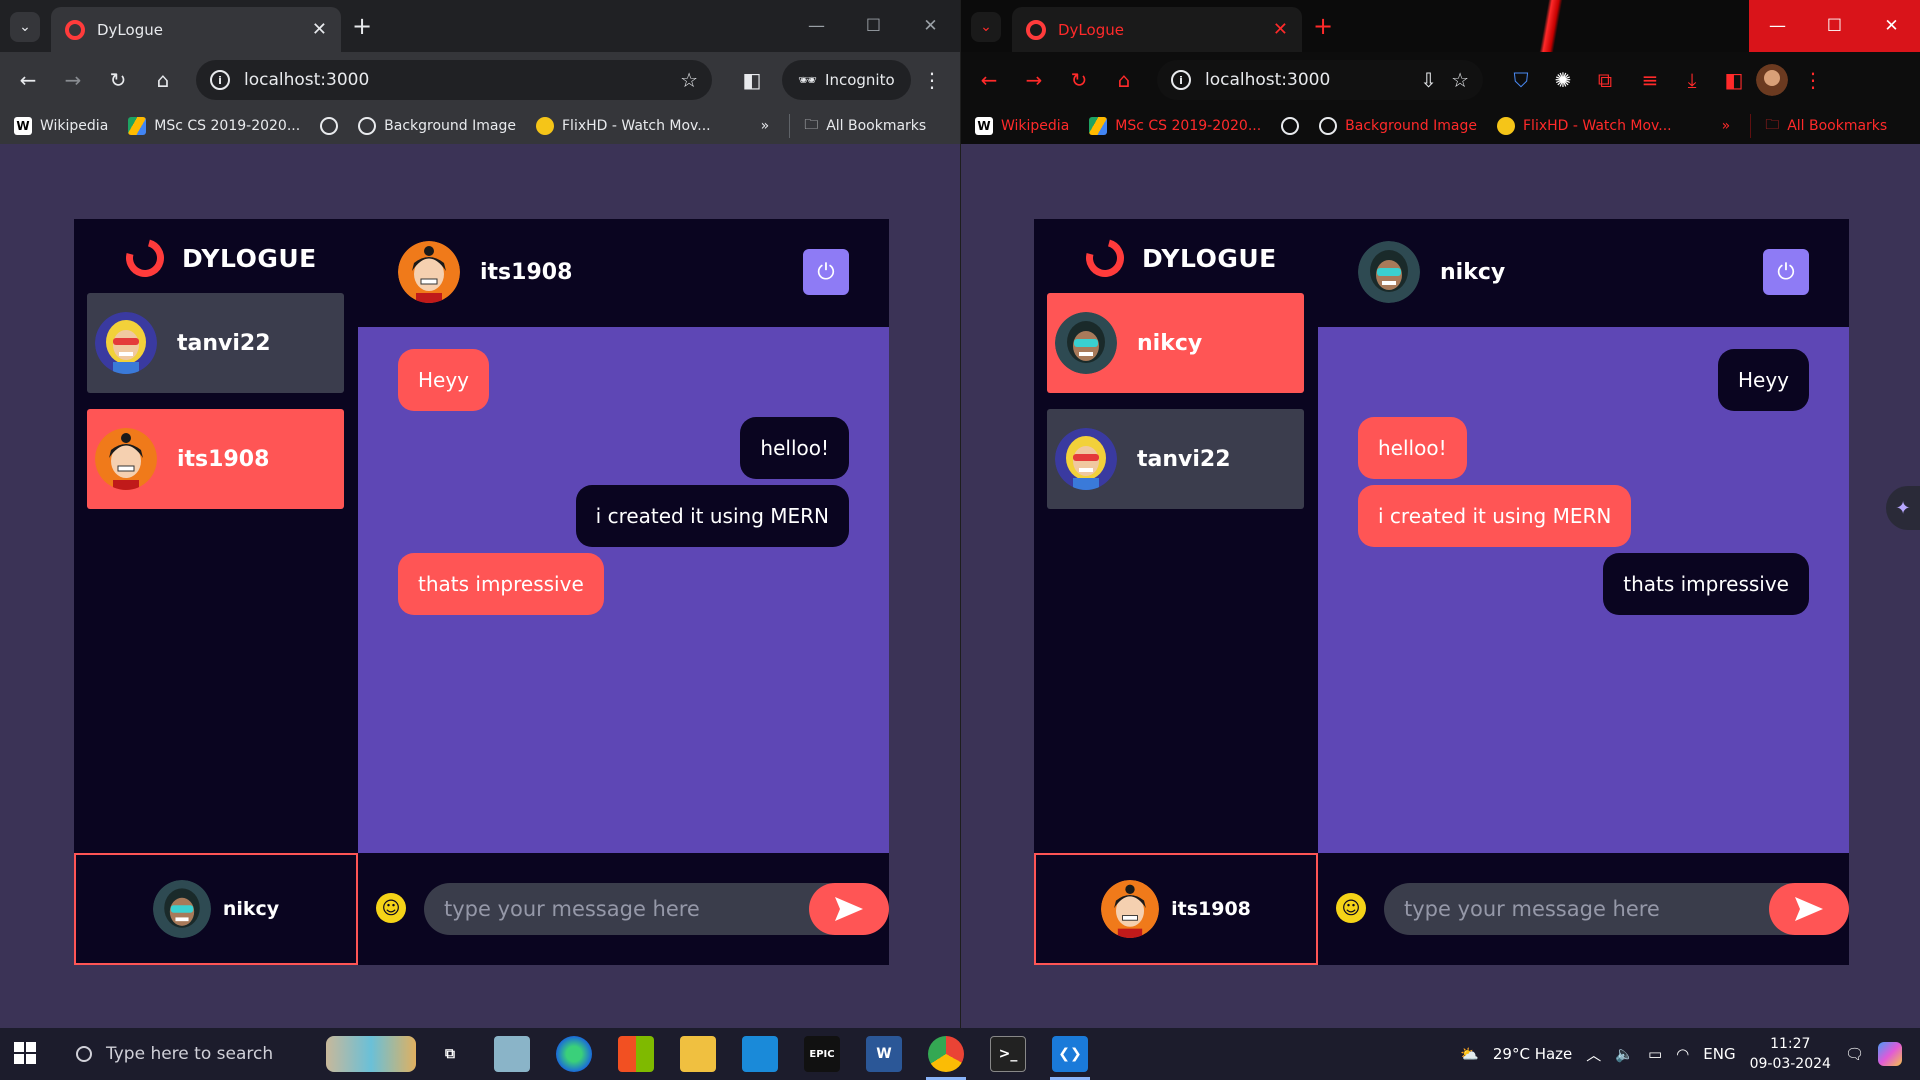 Image resolution: width=1920 pixels, height=1080 pixels. I want to click on incognito-icon: 🕶, so click(808, 80).